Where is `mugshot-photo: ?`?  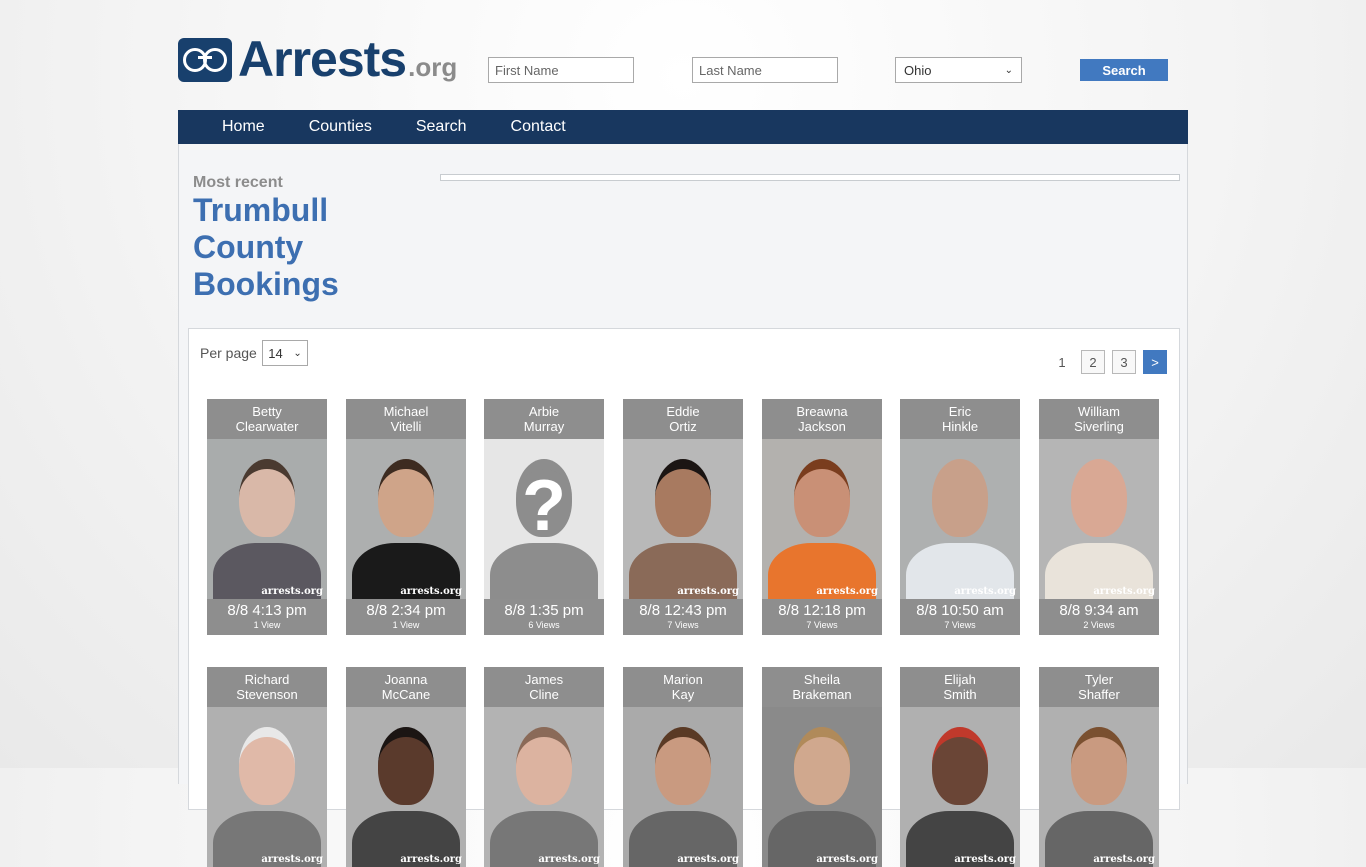 mugshot-photo: ? is located at coordinates (544, 519).